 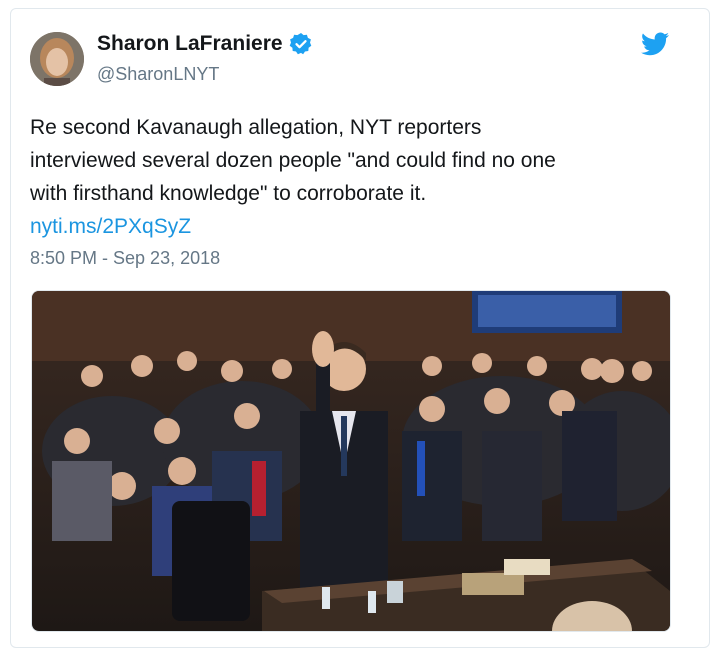 What do you see at coordinates (300, 44) in the screenshot?
I see `verified-badge-icon` at bounding box center [300, 44].